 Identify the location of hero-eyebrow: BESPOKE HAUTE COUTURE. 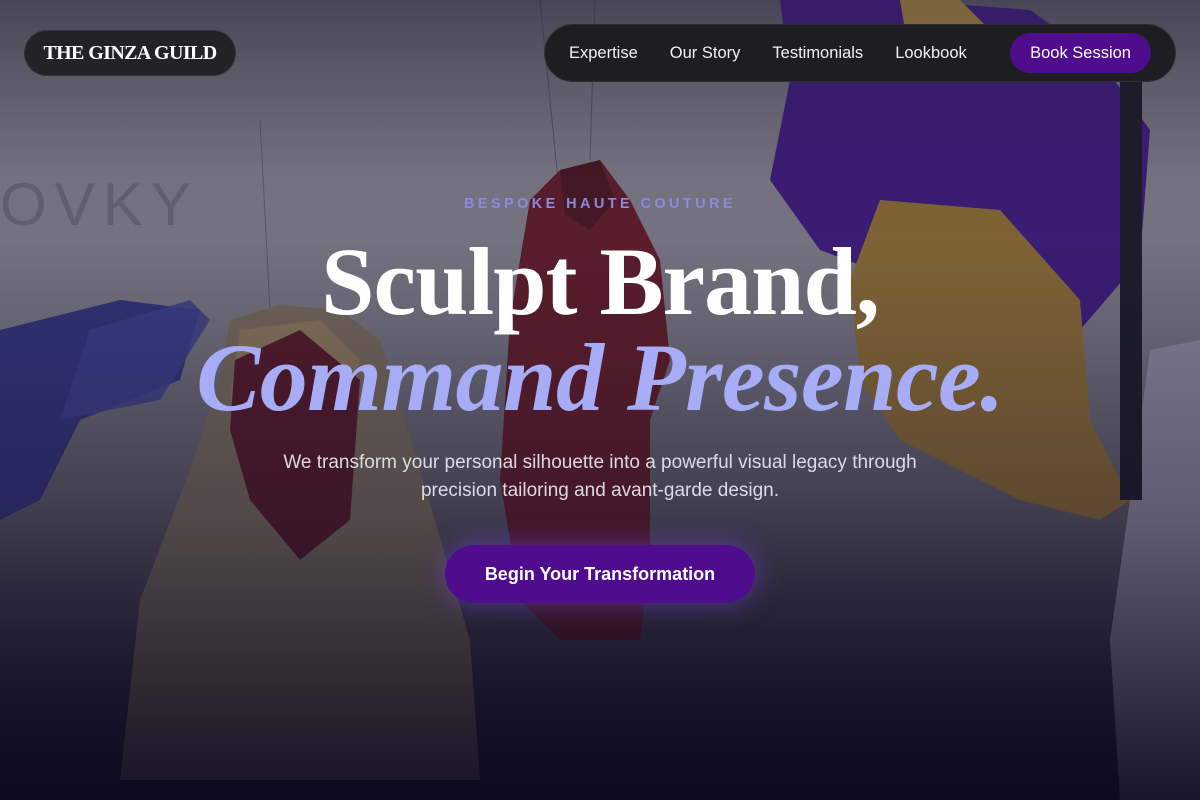
(600, 204).